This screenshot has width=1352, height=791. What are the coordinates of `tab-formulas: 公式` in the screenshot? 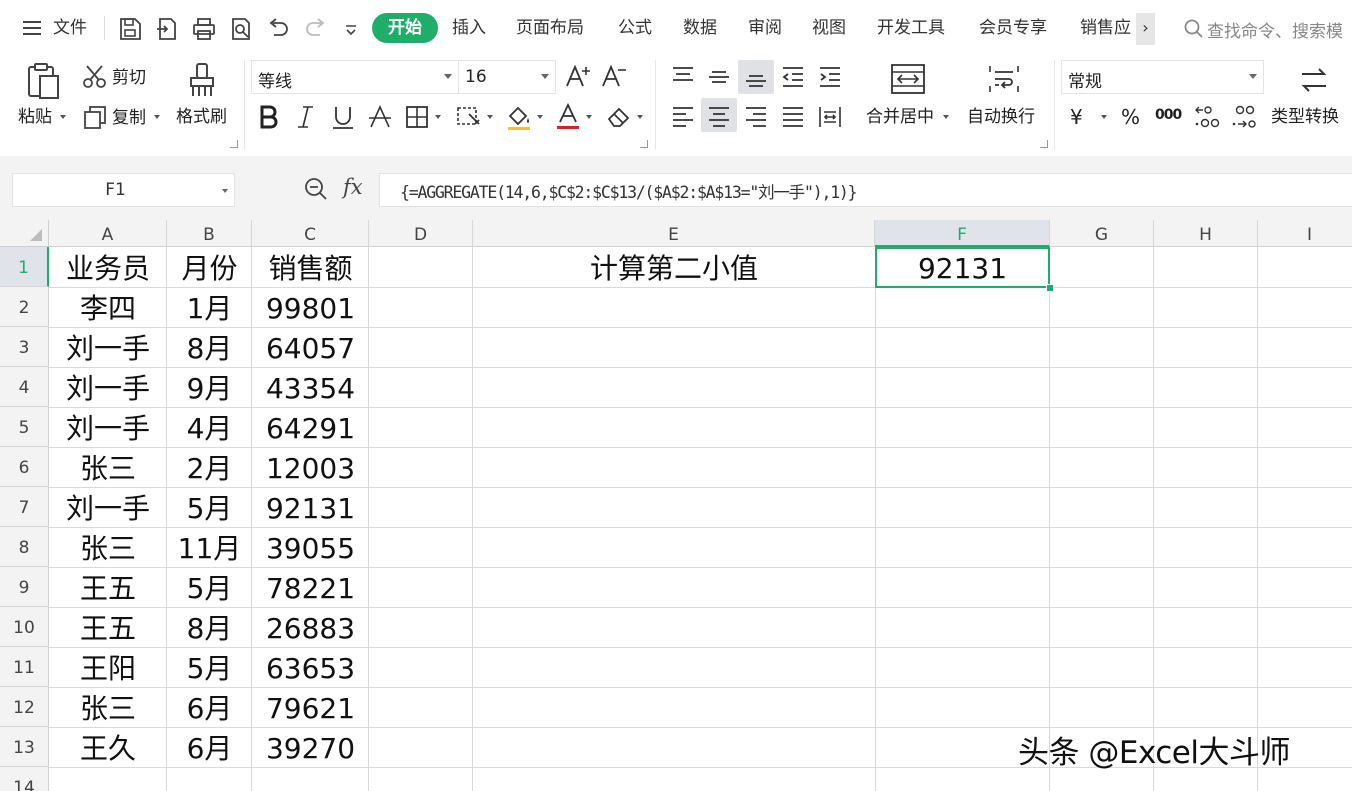 It's located at (635, 28).